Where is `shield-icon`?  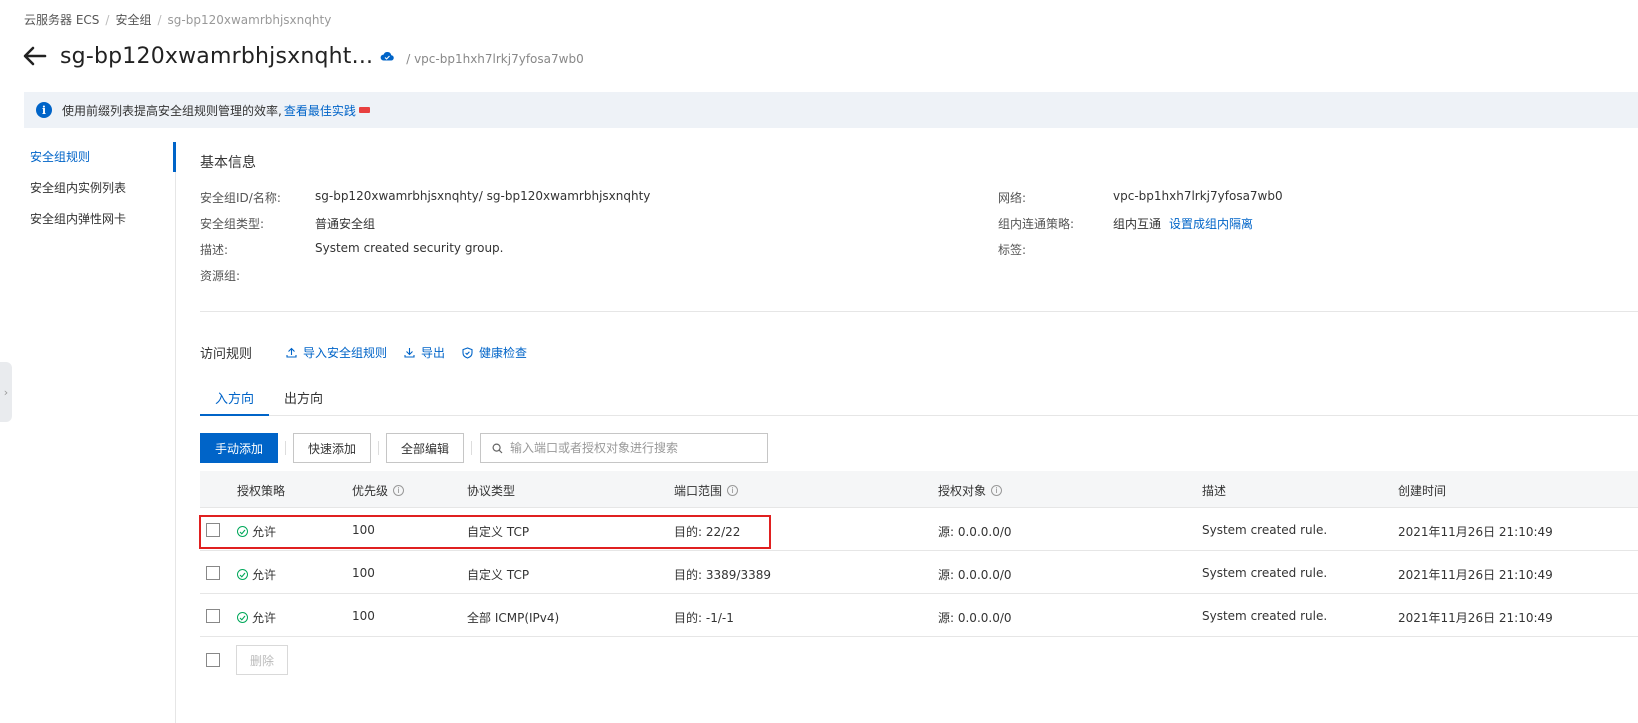
shield-icon is located at coordinates (467, 352).